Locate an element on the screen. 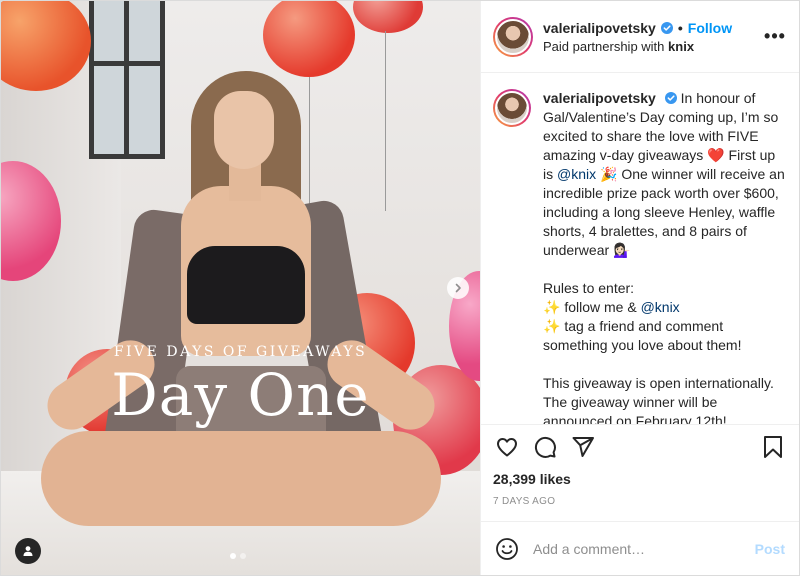 This screenshot has width=800, height=576. comment-input is located at coordinates (644, 548).